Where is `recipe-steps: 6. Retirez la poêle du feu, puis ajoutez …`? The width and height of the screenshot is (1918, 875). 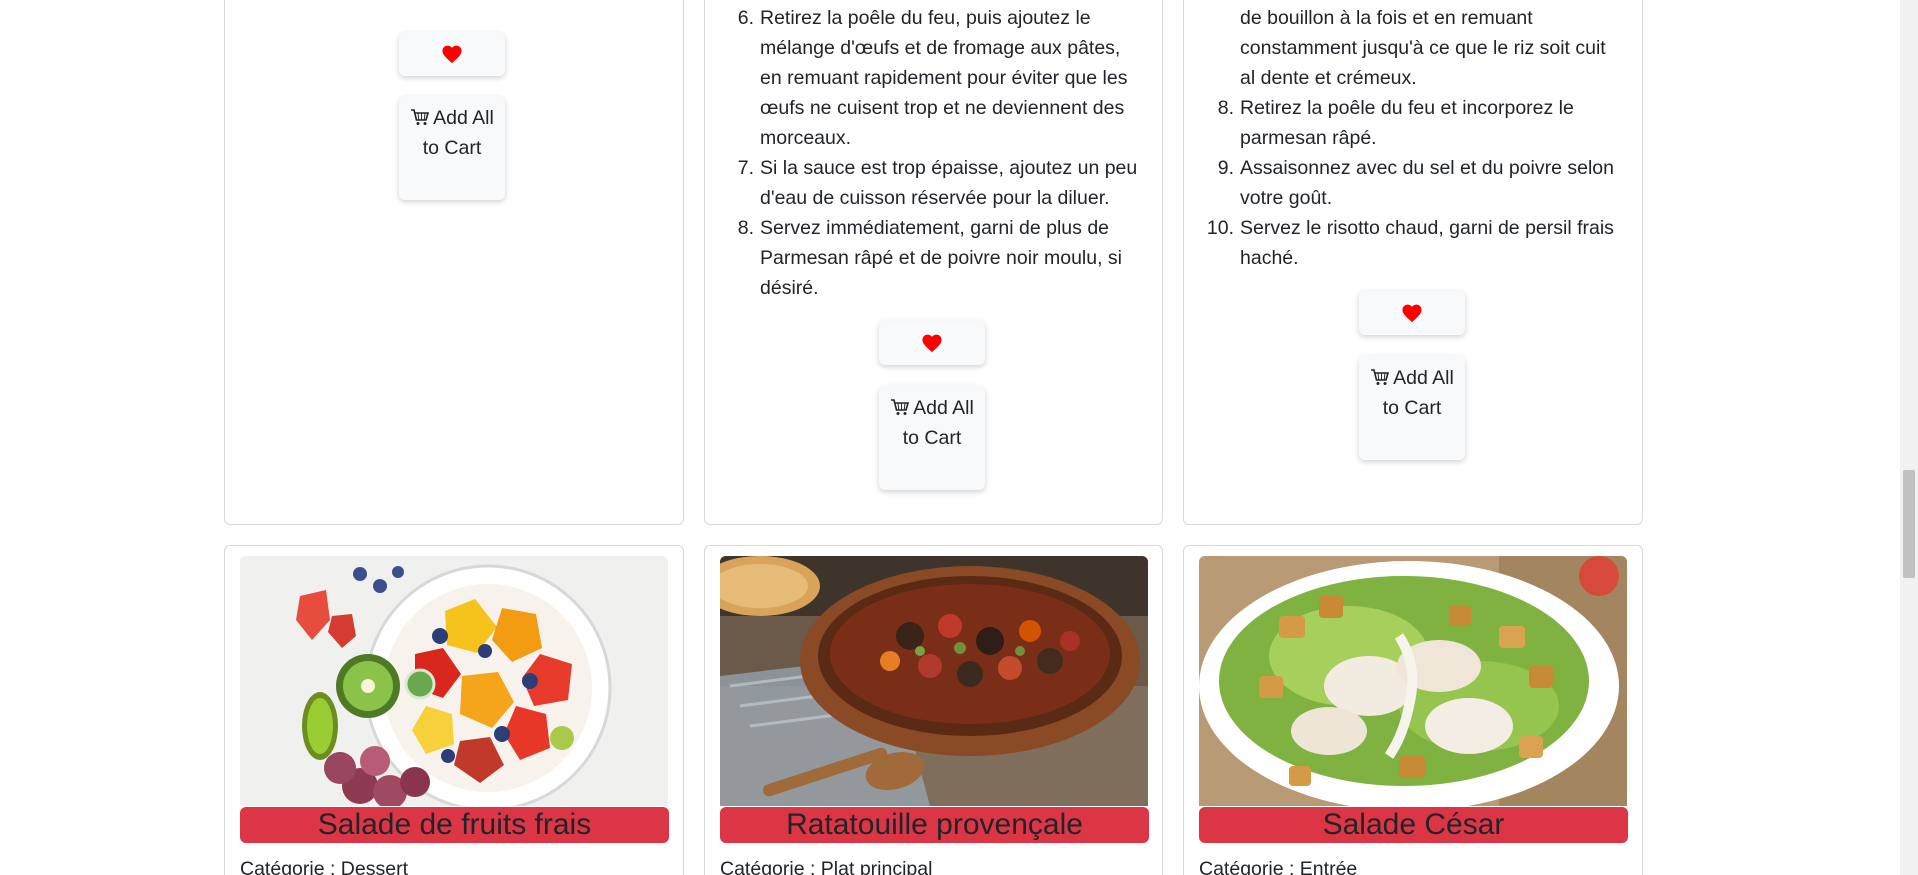 recipe-steps: 6. Retirez la poêle du feu, puis ajoutez … is located at coordinates (941, 153).